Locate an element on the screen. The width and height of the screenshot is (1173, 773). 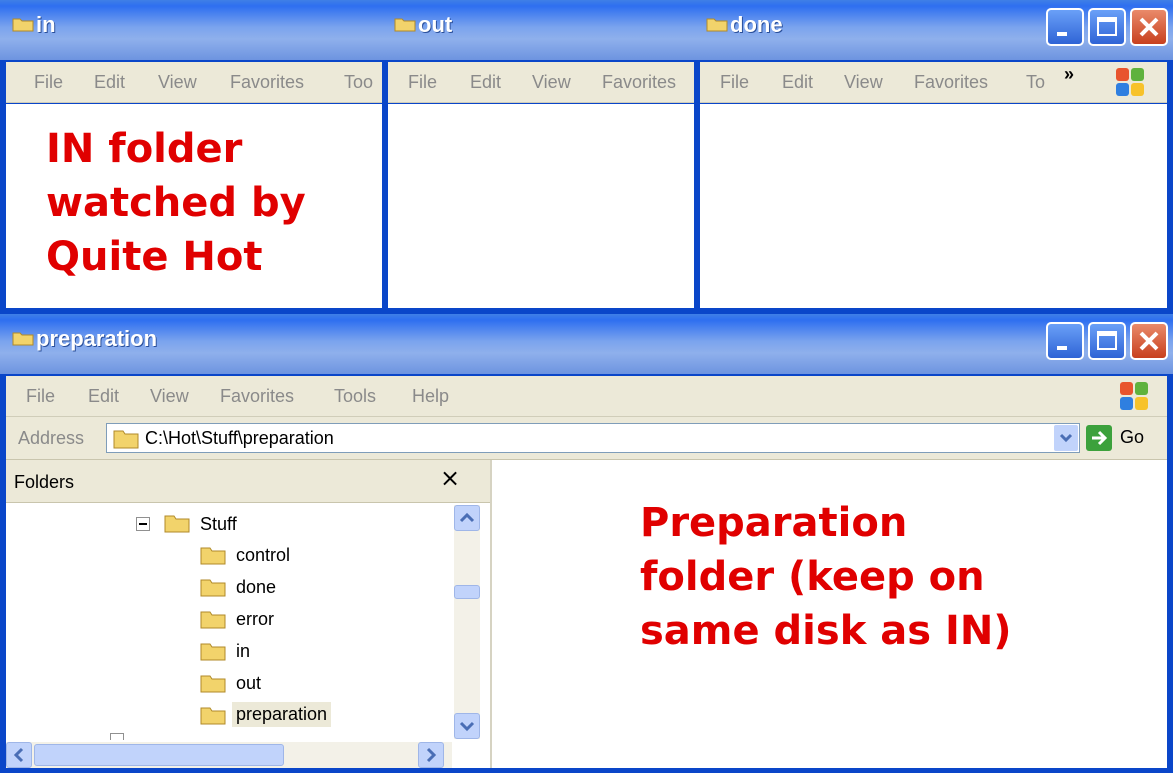
address-dropdown-button is located at coordinates (1066, 438).